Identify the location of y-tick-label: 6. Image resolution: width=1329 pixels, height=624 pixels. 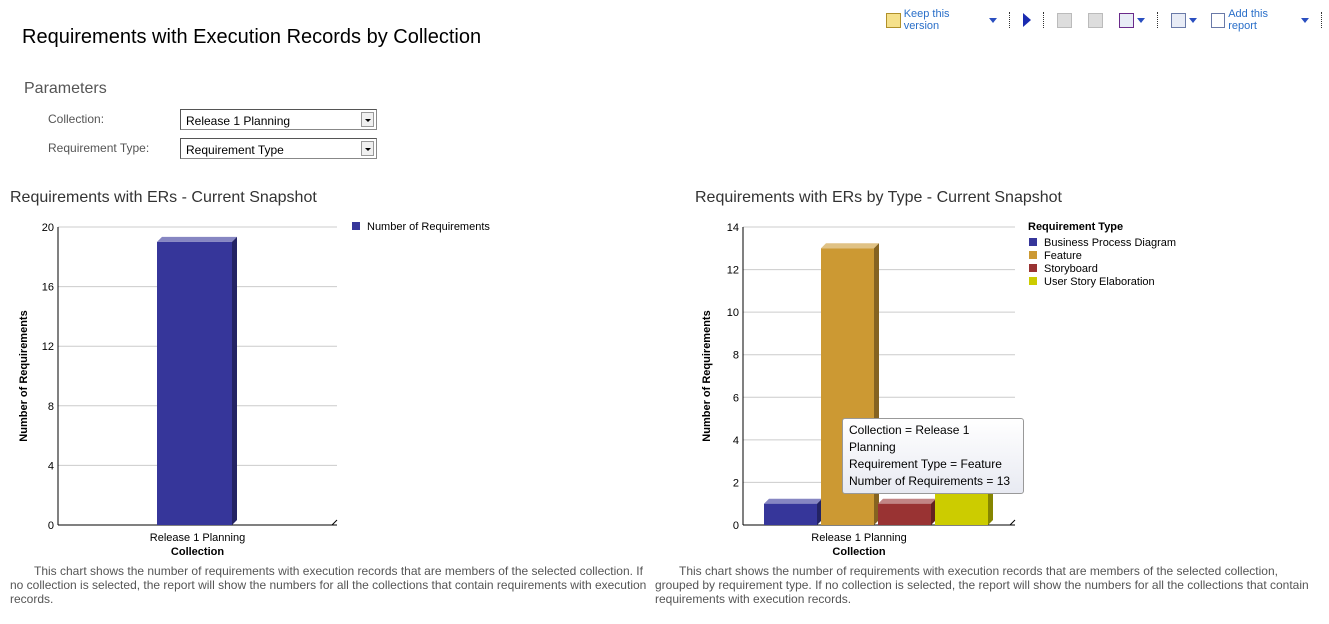
(736, 398).